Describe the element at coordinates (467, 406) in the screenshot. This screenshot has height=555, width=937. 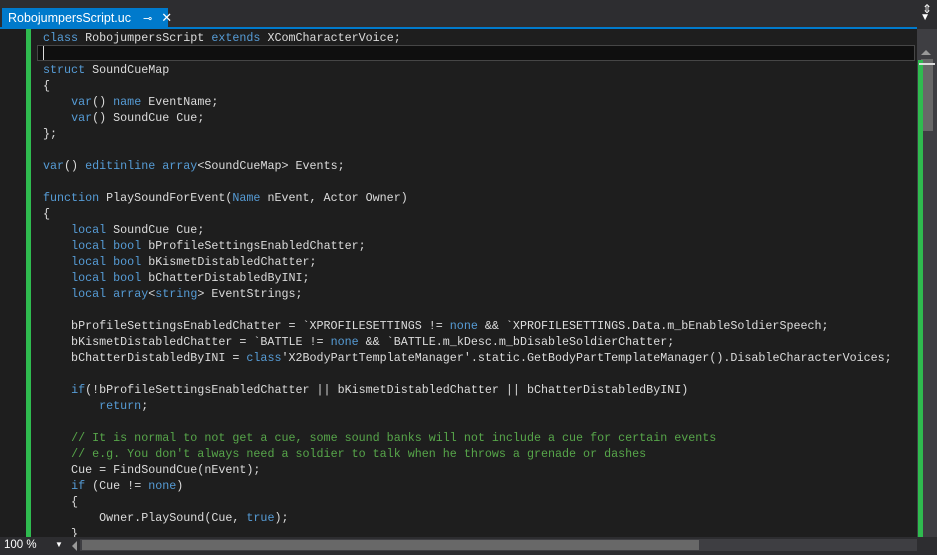
I see `code-line: return;` at that location.